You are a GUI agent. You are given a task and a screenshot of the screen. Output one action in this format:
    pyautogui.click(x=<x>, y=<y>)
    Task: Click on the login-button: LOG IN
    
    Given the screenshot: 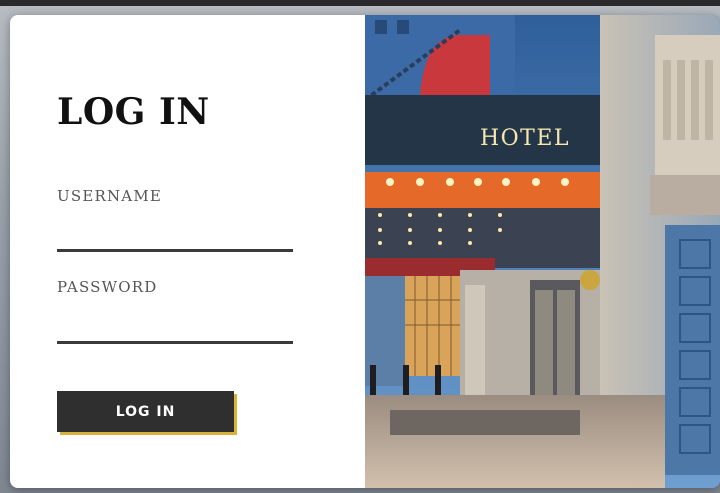 What is the action you would take?
    pyautogui.click(x=145, y=411)
    